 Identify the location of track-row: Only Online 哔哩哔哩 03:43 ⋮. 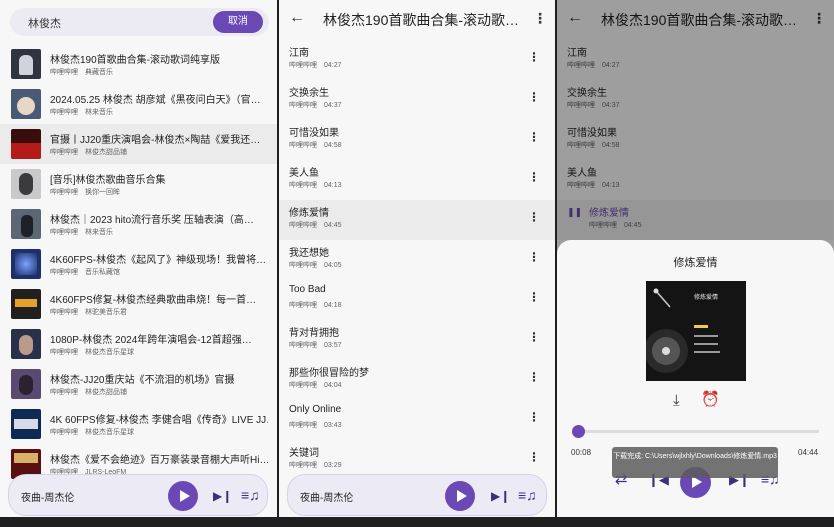
(417, 420).